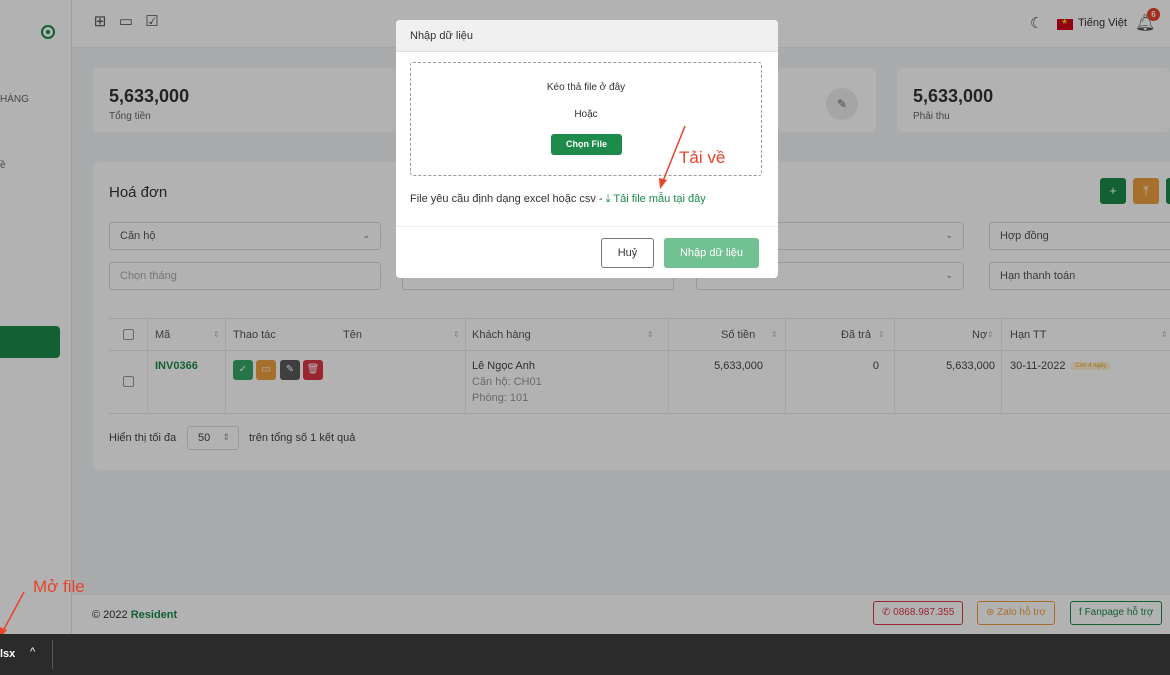 The height and width of the screenshot is (675, 1170). Describe the element at coordinates (508, 199) in the screenshot. I see `format-note-text: File yêu cầu định dạng excel hoặc csv -` at that location.